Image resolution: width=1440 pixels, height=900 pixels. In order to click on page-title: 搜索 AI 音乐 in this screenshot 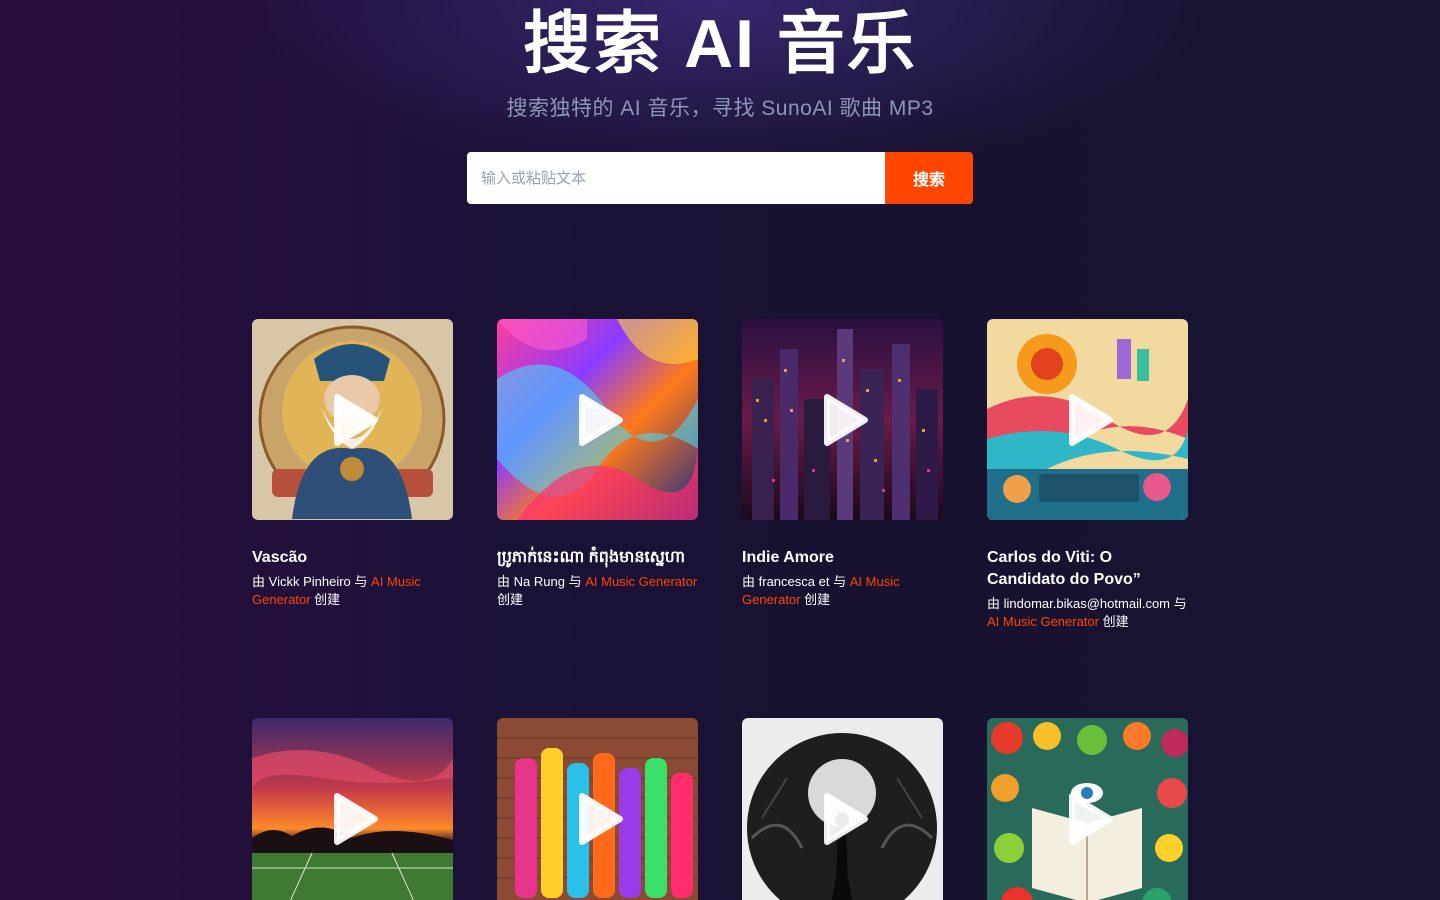, I will do `click(720, 44)`.